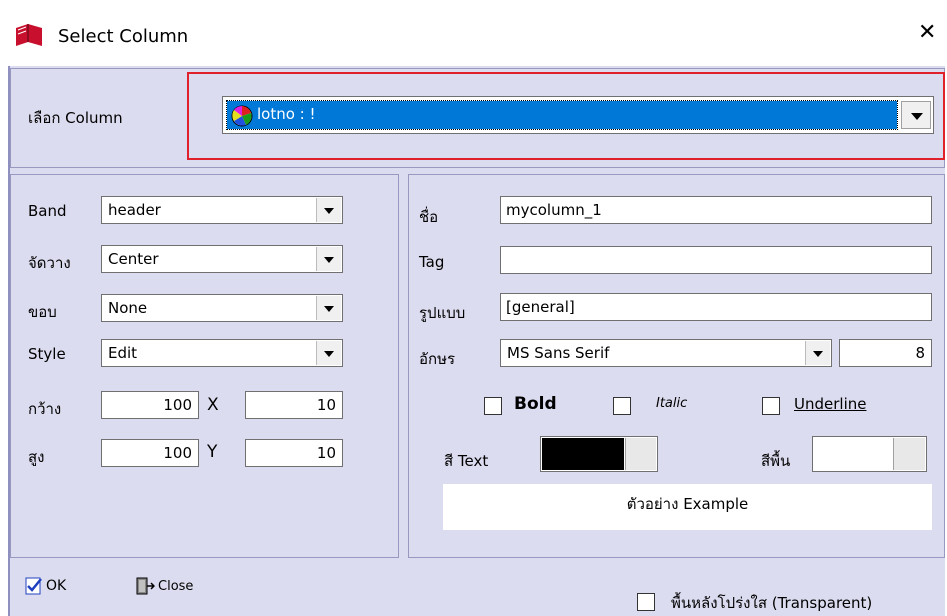  I want to click on align-label: จัดวาง, so click(49, 263).